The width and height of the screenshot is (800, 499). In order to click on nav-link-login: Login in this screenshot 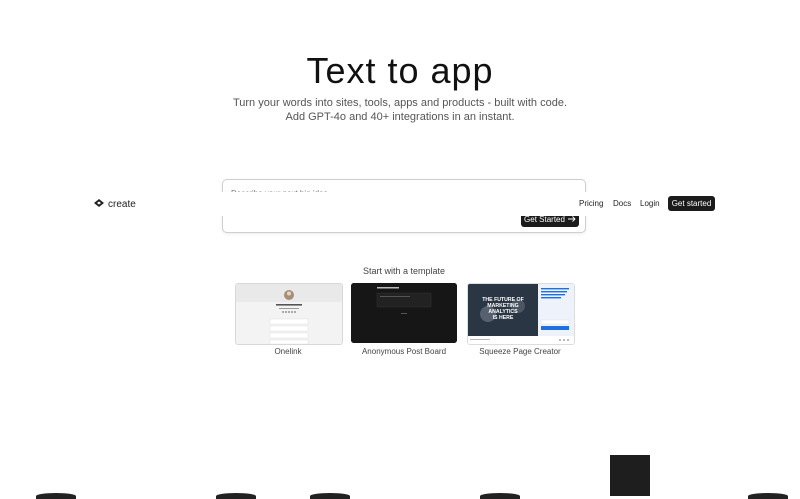, I will do `click(650, 203)`.